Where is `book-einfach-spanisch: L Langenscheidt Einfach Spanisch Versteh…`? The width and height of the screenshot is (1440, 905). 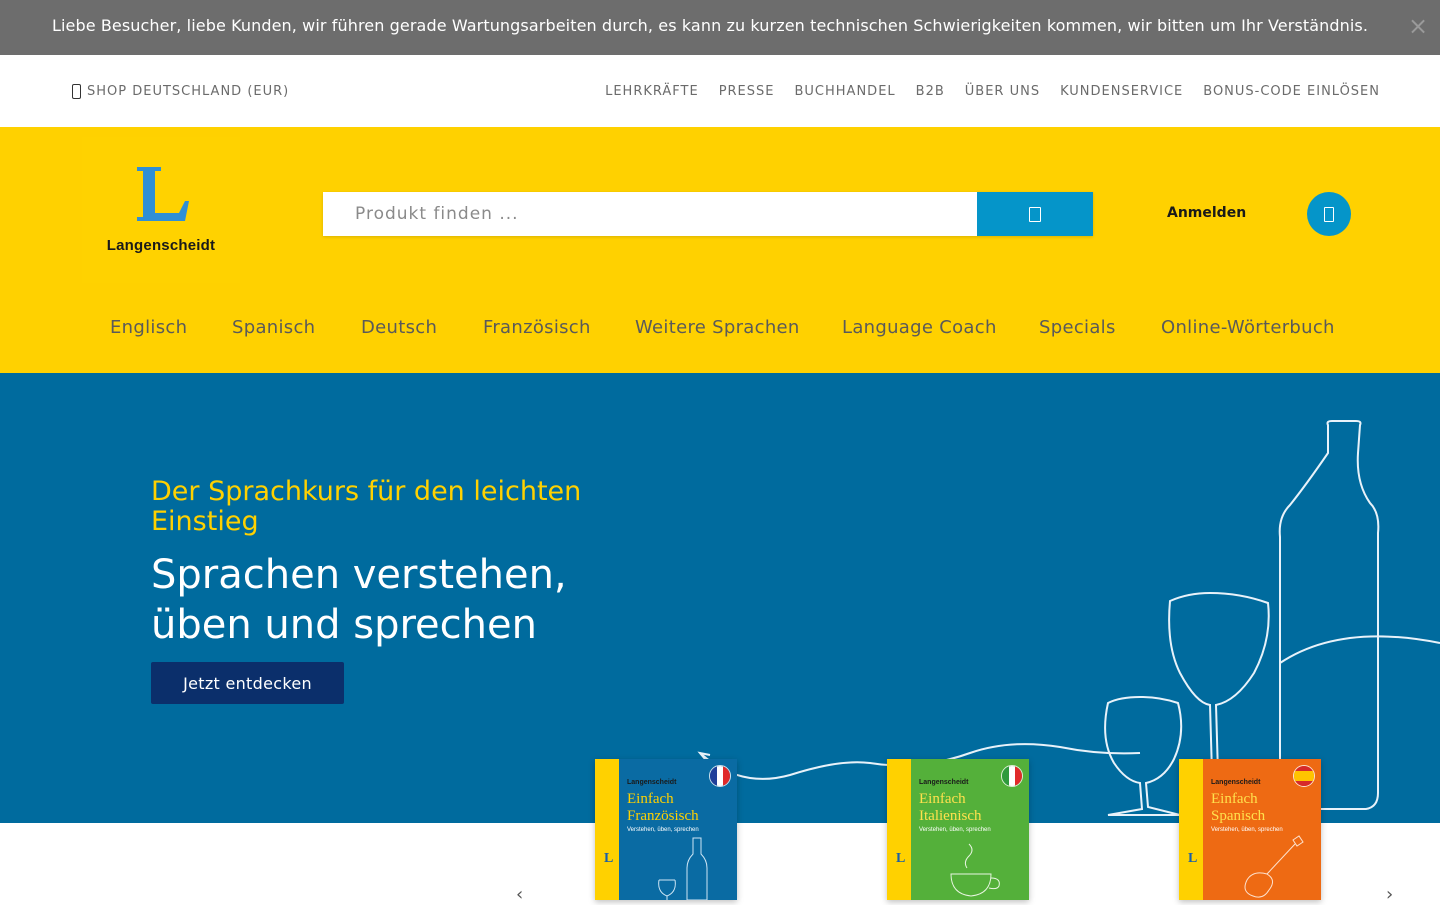
book-einfach-spanisch: L Langenscheidt Einfach Spanisch Versteh… is located at coordinates (1250, 829).